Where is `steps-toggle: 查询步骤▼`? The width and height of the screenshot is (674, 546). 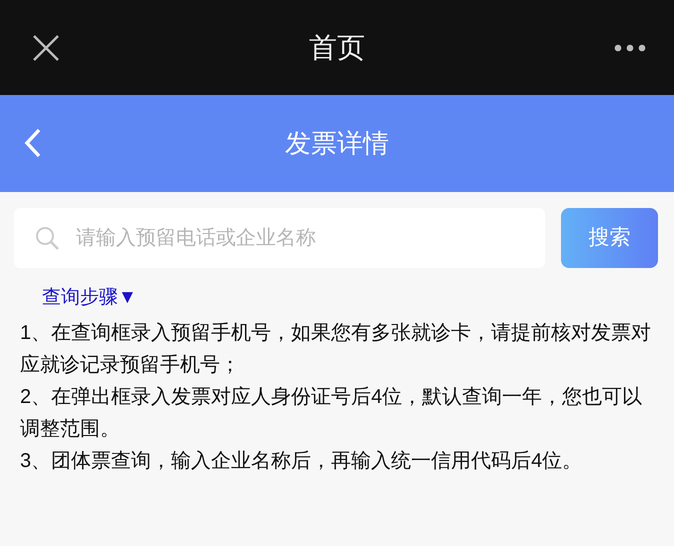 steps-toggle: 查询步骤▼ is located at coordinates (89, 297).